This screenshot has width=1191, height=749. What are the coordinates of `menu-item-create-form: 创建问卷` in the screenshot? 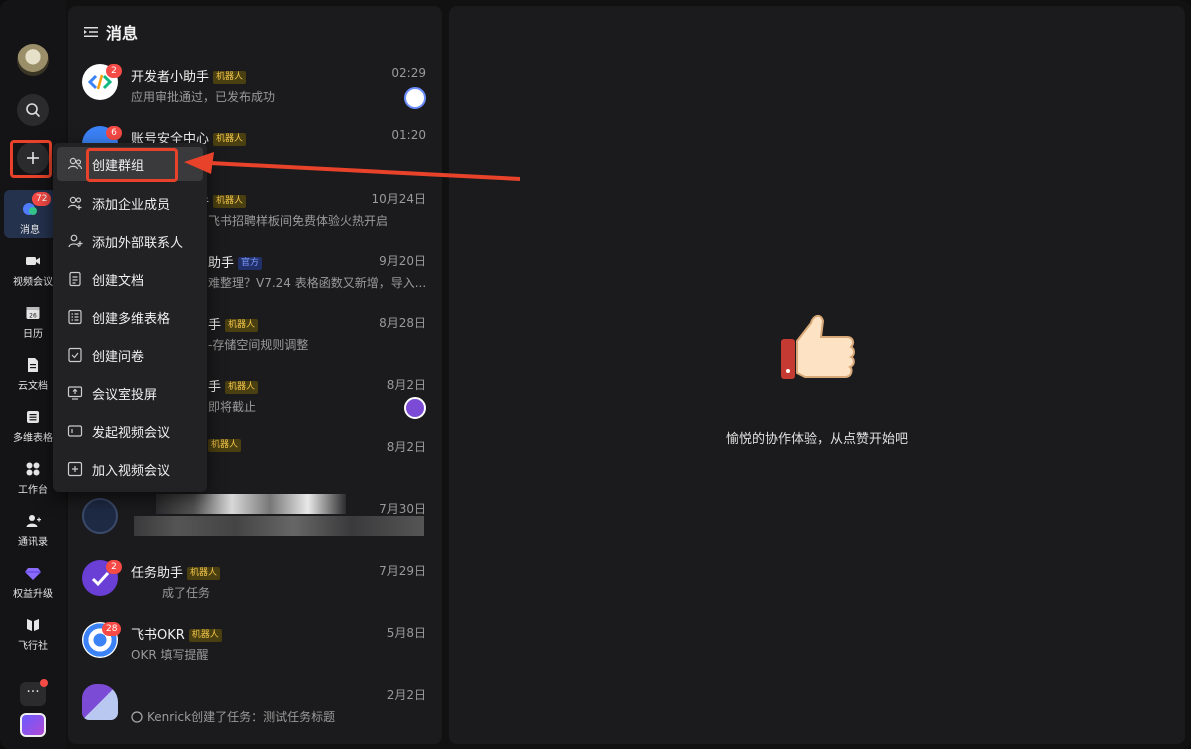 It's located at (130, 355).